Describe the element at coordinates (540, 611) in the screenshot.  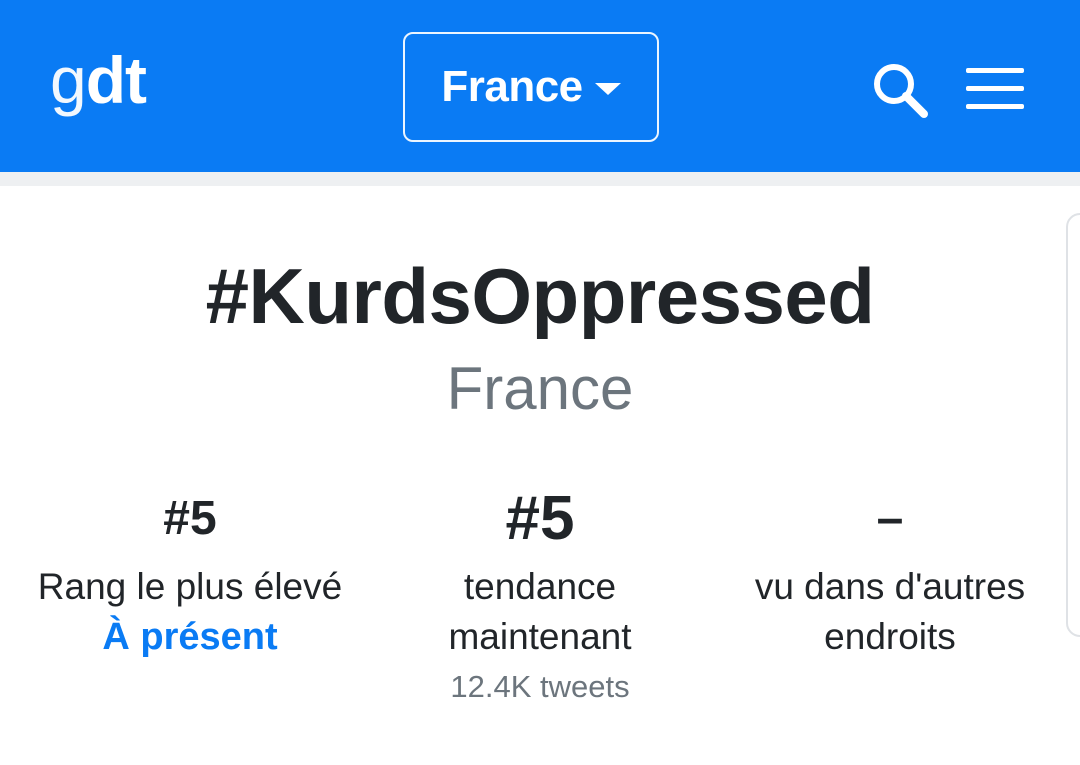
I see `trending-now-label: tendance maintenant` at that location.